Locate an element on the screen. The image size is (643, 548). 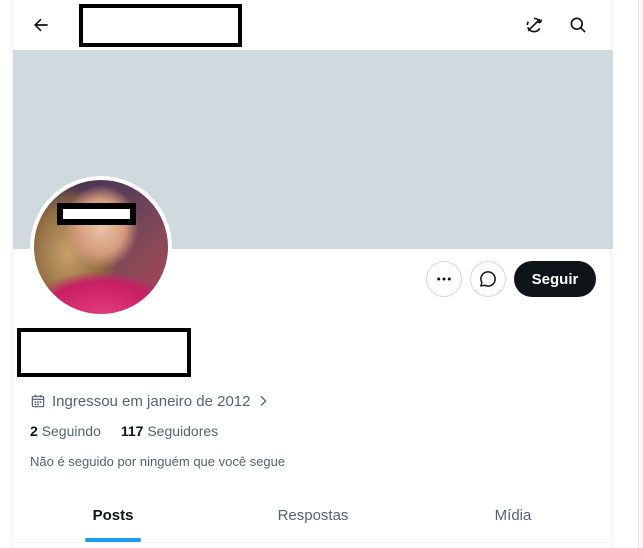
joined-text: Ingressou em janeiro de 2012 is located at coordinates (151, 401).